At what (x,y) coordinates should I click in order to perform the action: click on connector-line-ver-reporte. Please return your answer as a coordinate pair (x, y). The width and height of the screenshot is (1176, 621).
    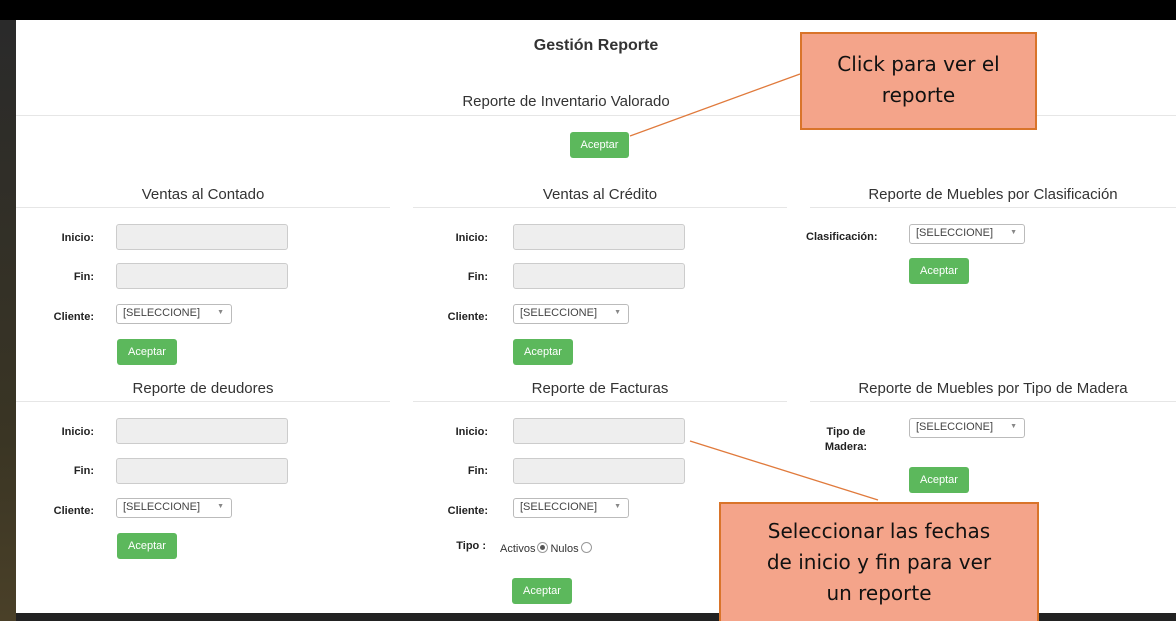
    Looking at the image, I should click on (715, 105).